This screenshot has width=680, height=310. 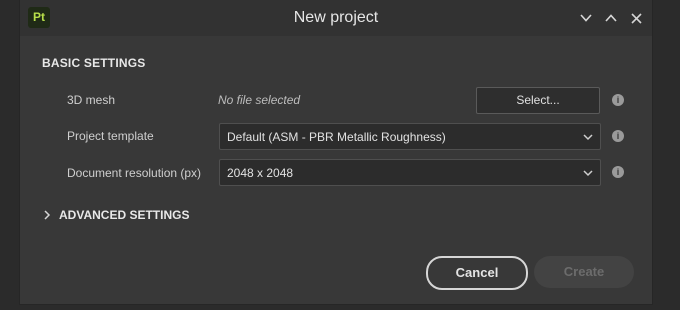 I want to click on chevron-right-icon, so click(x=47, y=215).